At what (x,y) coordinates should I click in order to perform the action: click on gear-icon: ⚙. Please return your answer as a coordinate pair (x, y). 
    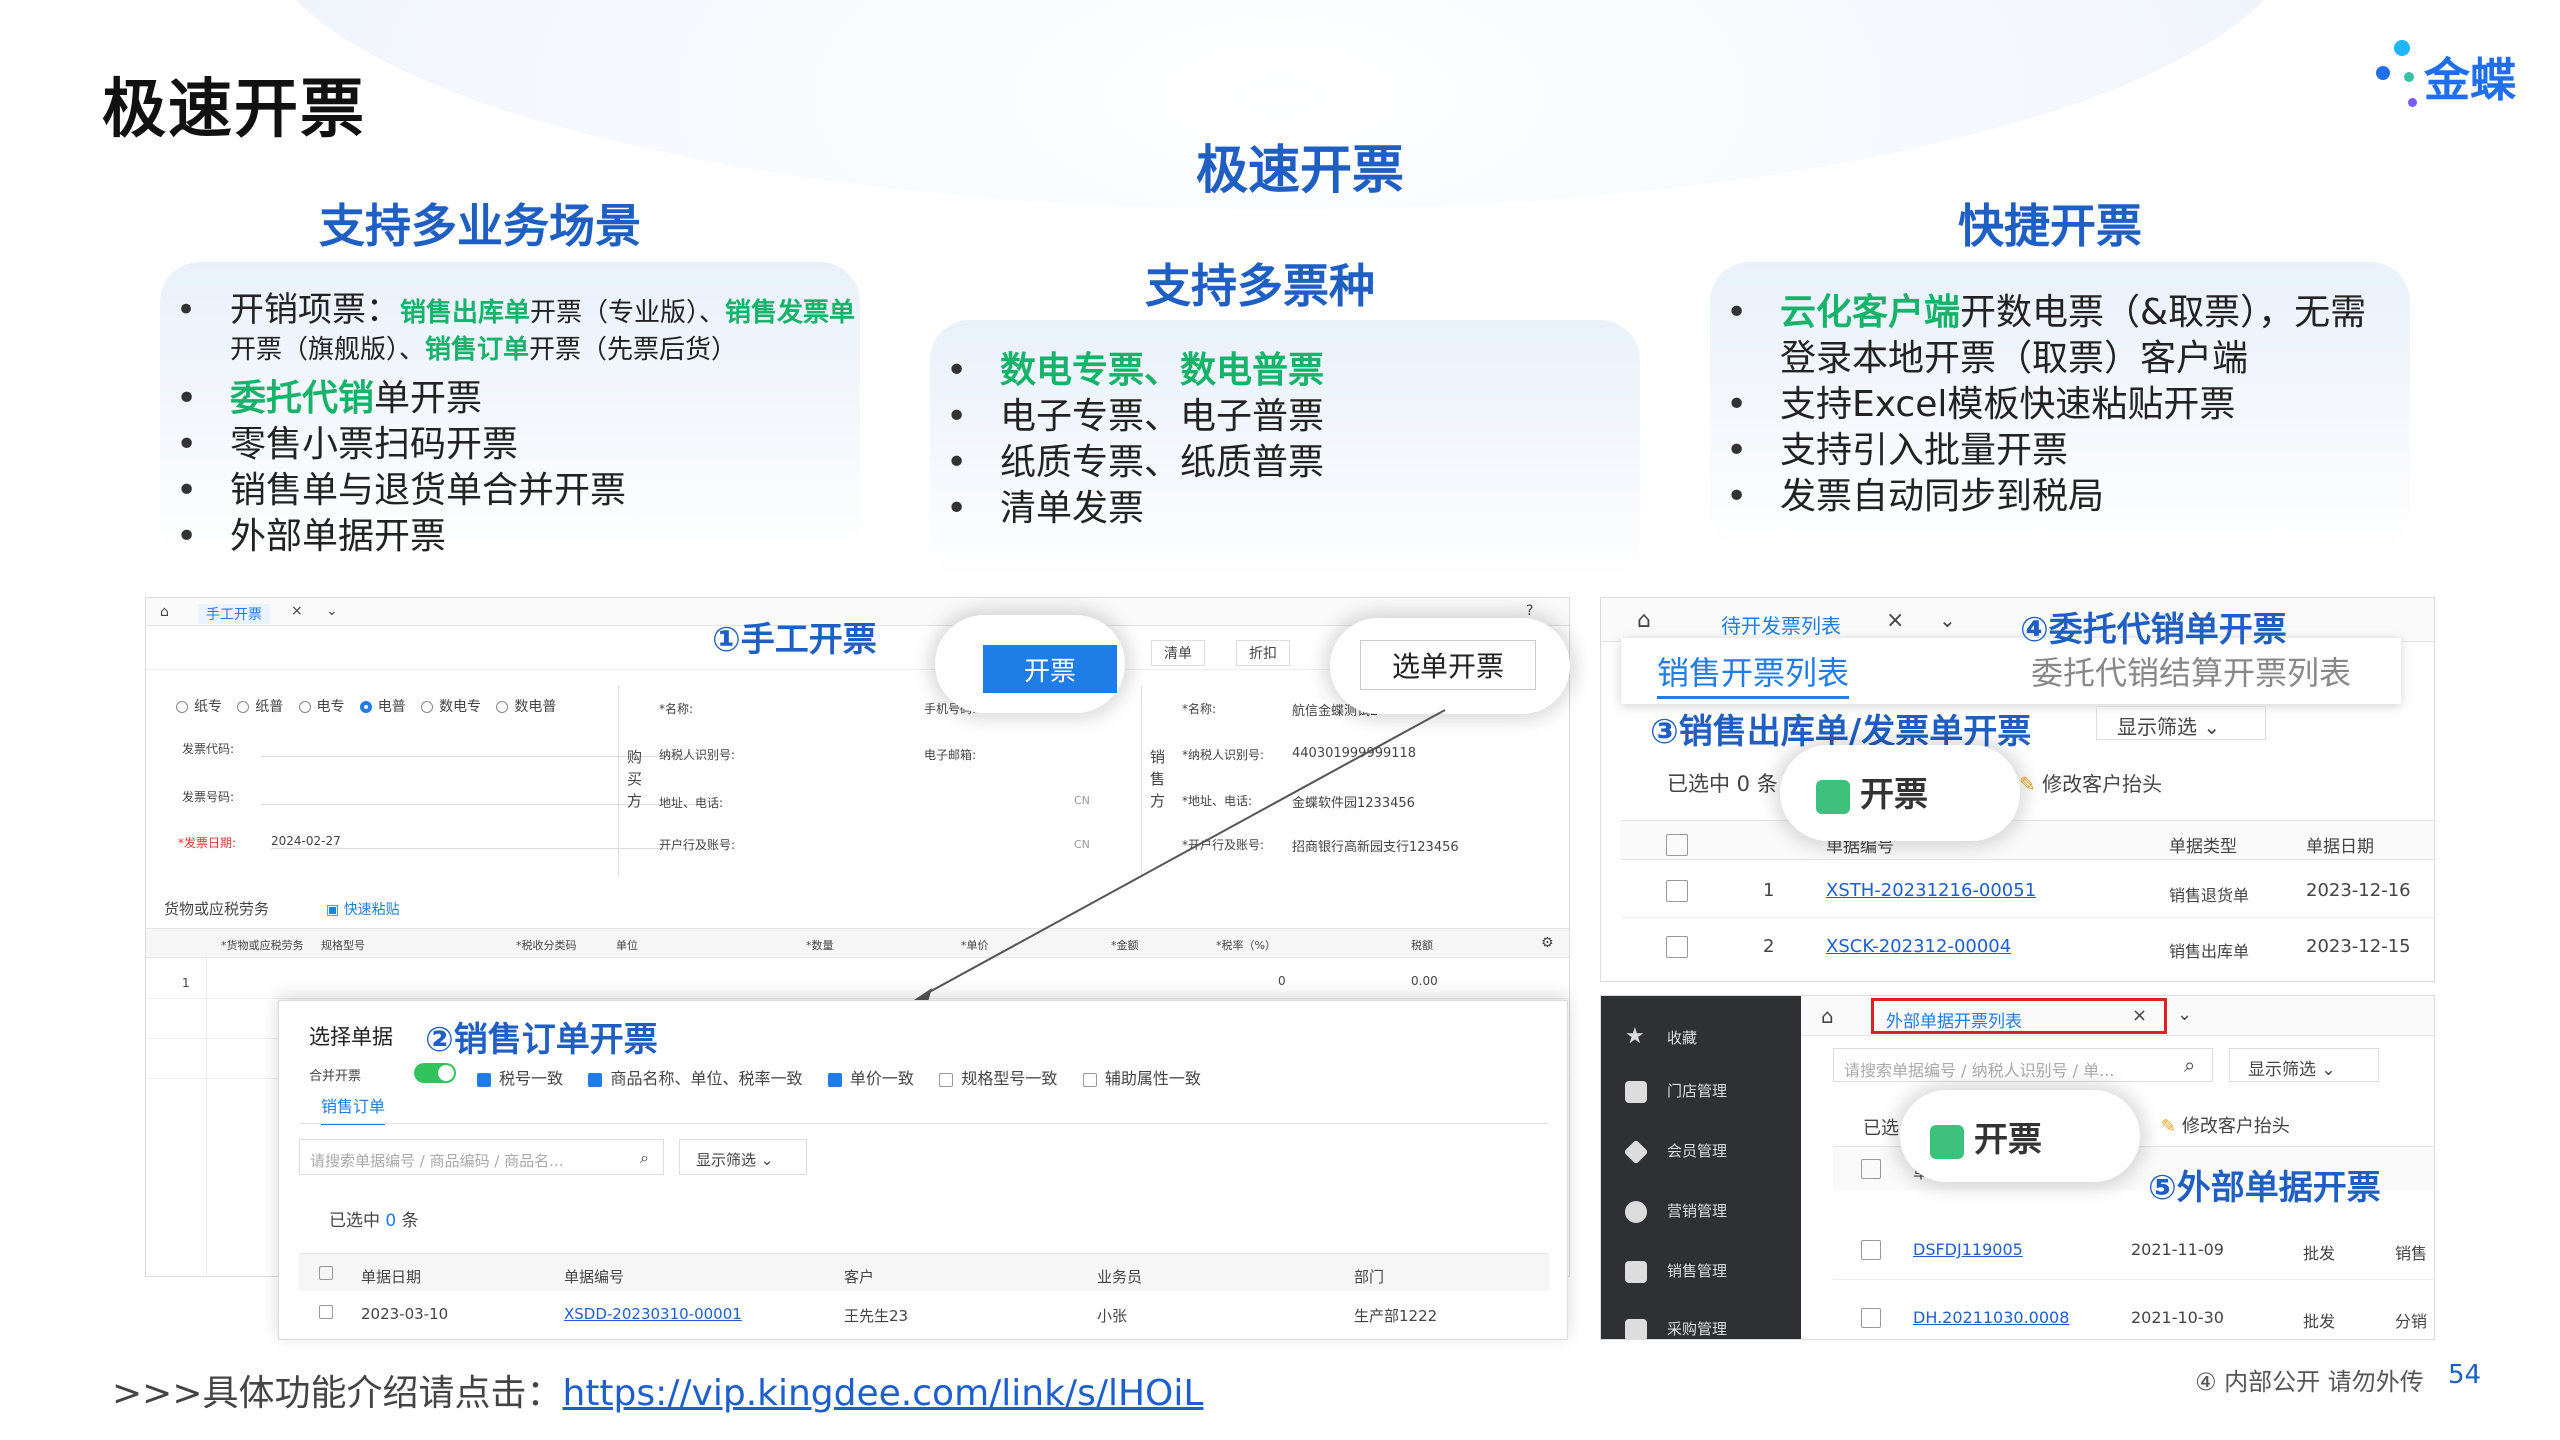
    Looking at the image, I should click on (1547, 943).